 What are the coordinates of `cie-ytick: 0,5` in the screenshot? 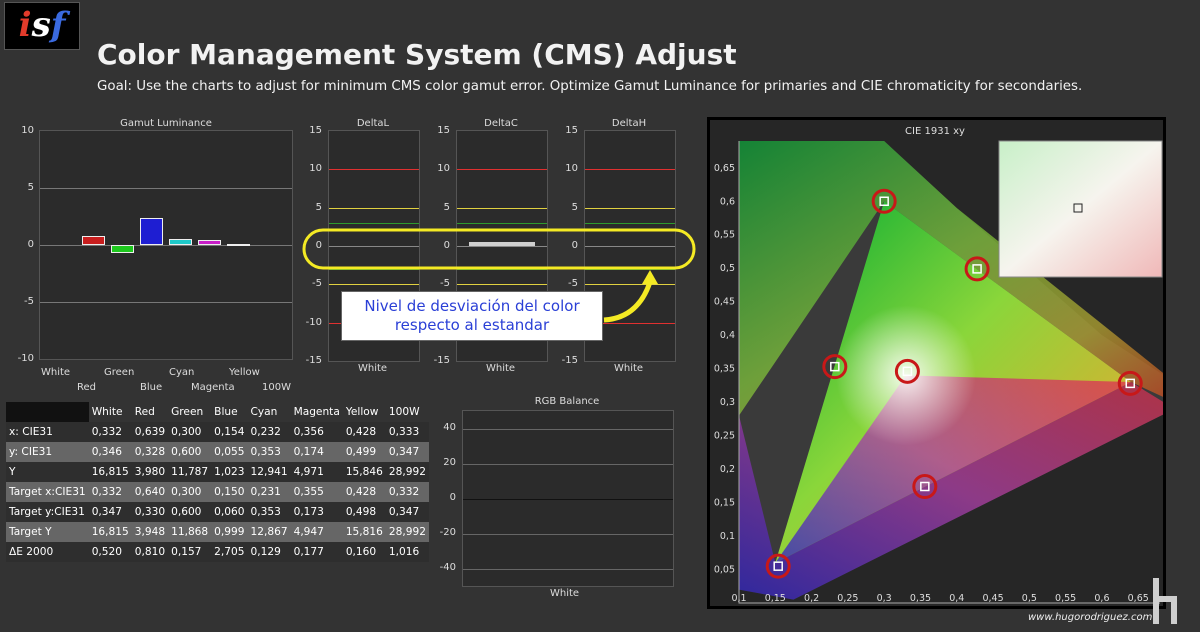 It's located at (727, 268).